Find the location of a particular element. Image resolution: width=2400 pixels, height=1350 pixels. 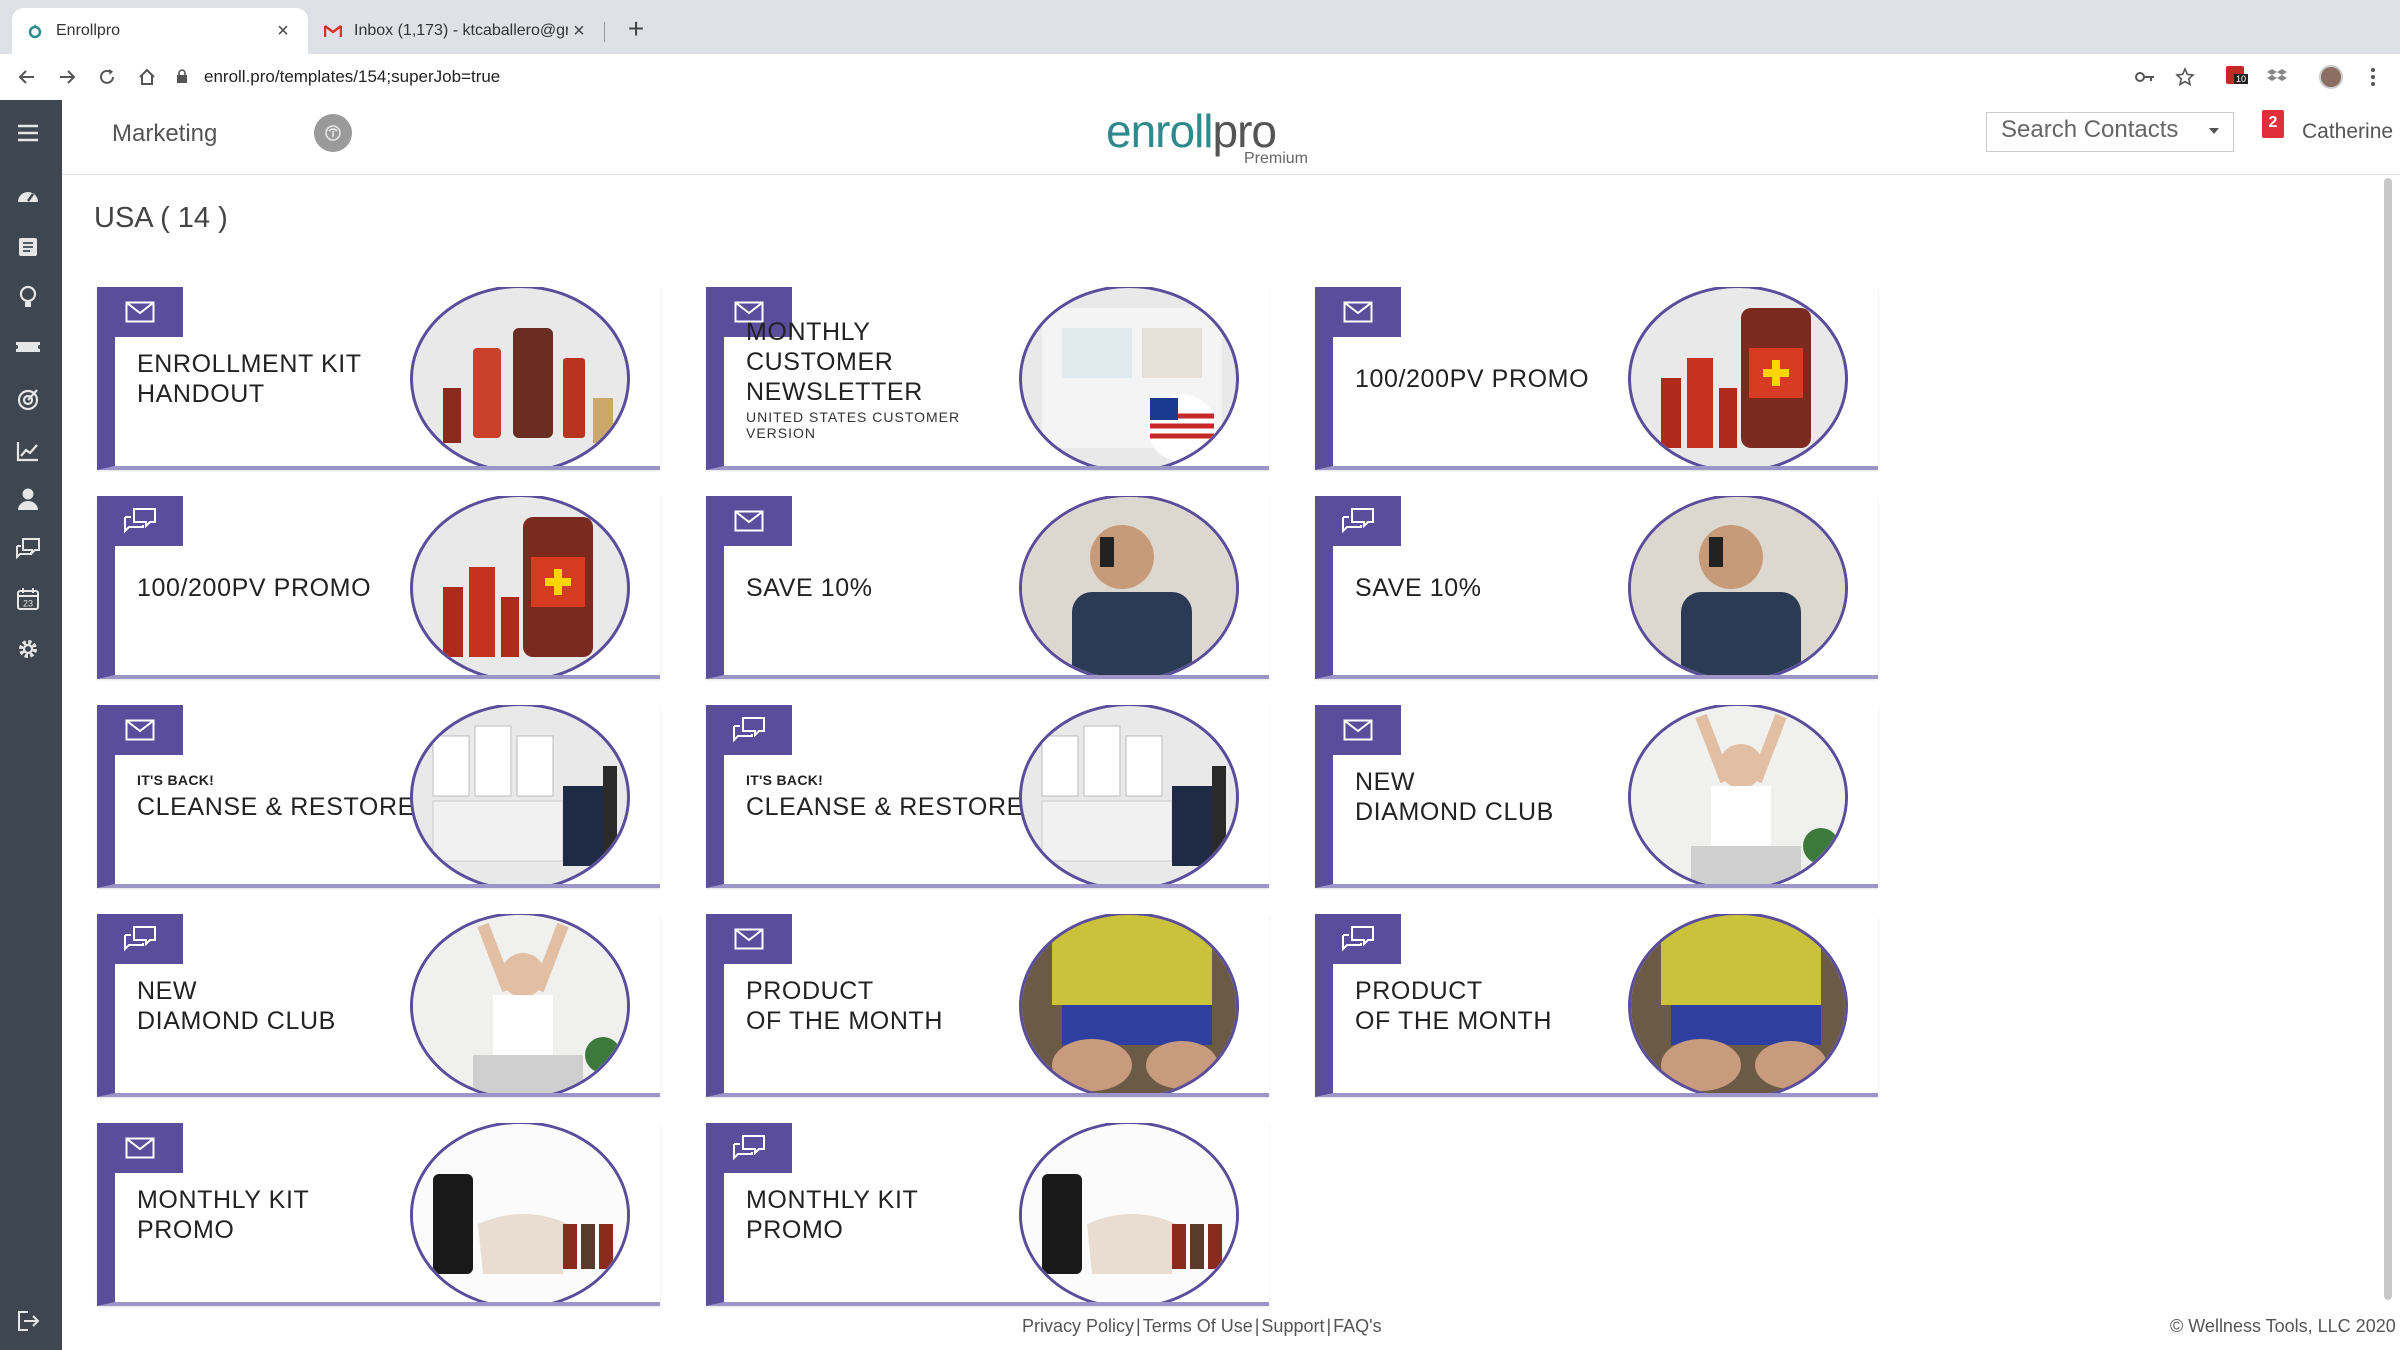

app-sidebar: 23 is located at coordinates (31, 725).